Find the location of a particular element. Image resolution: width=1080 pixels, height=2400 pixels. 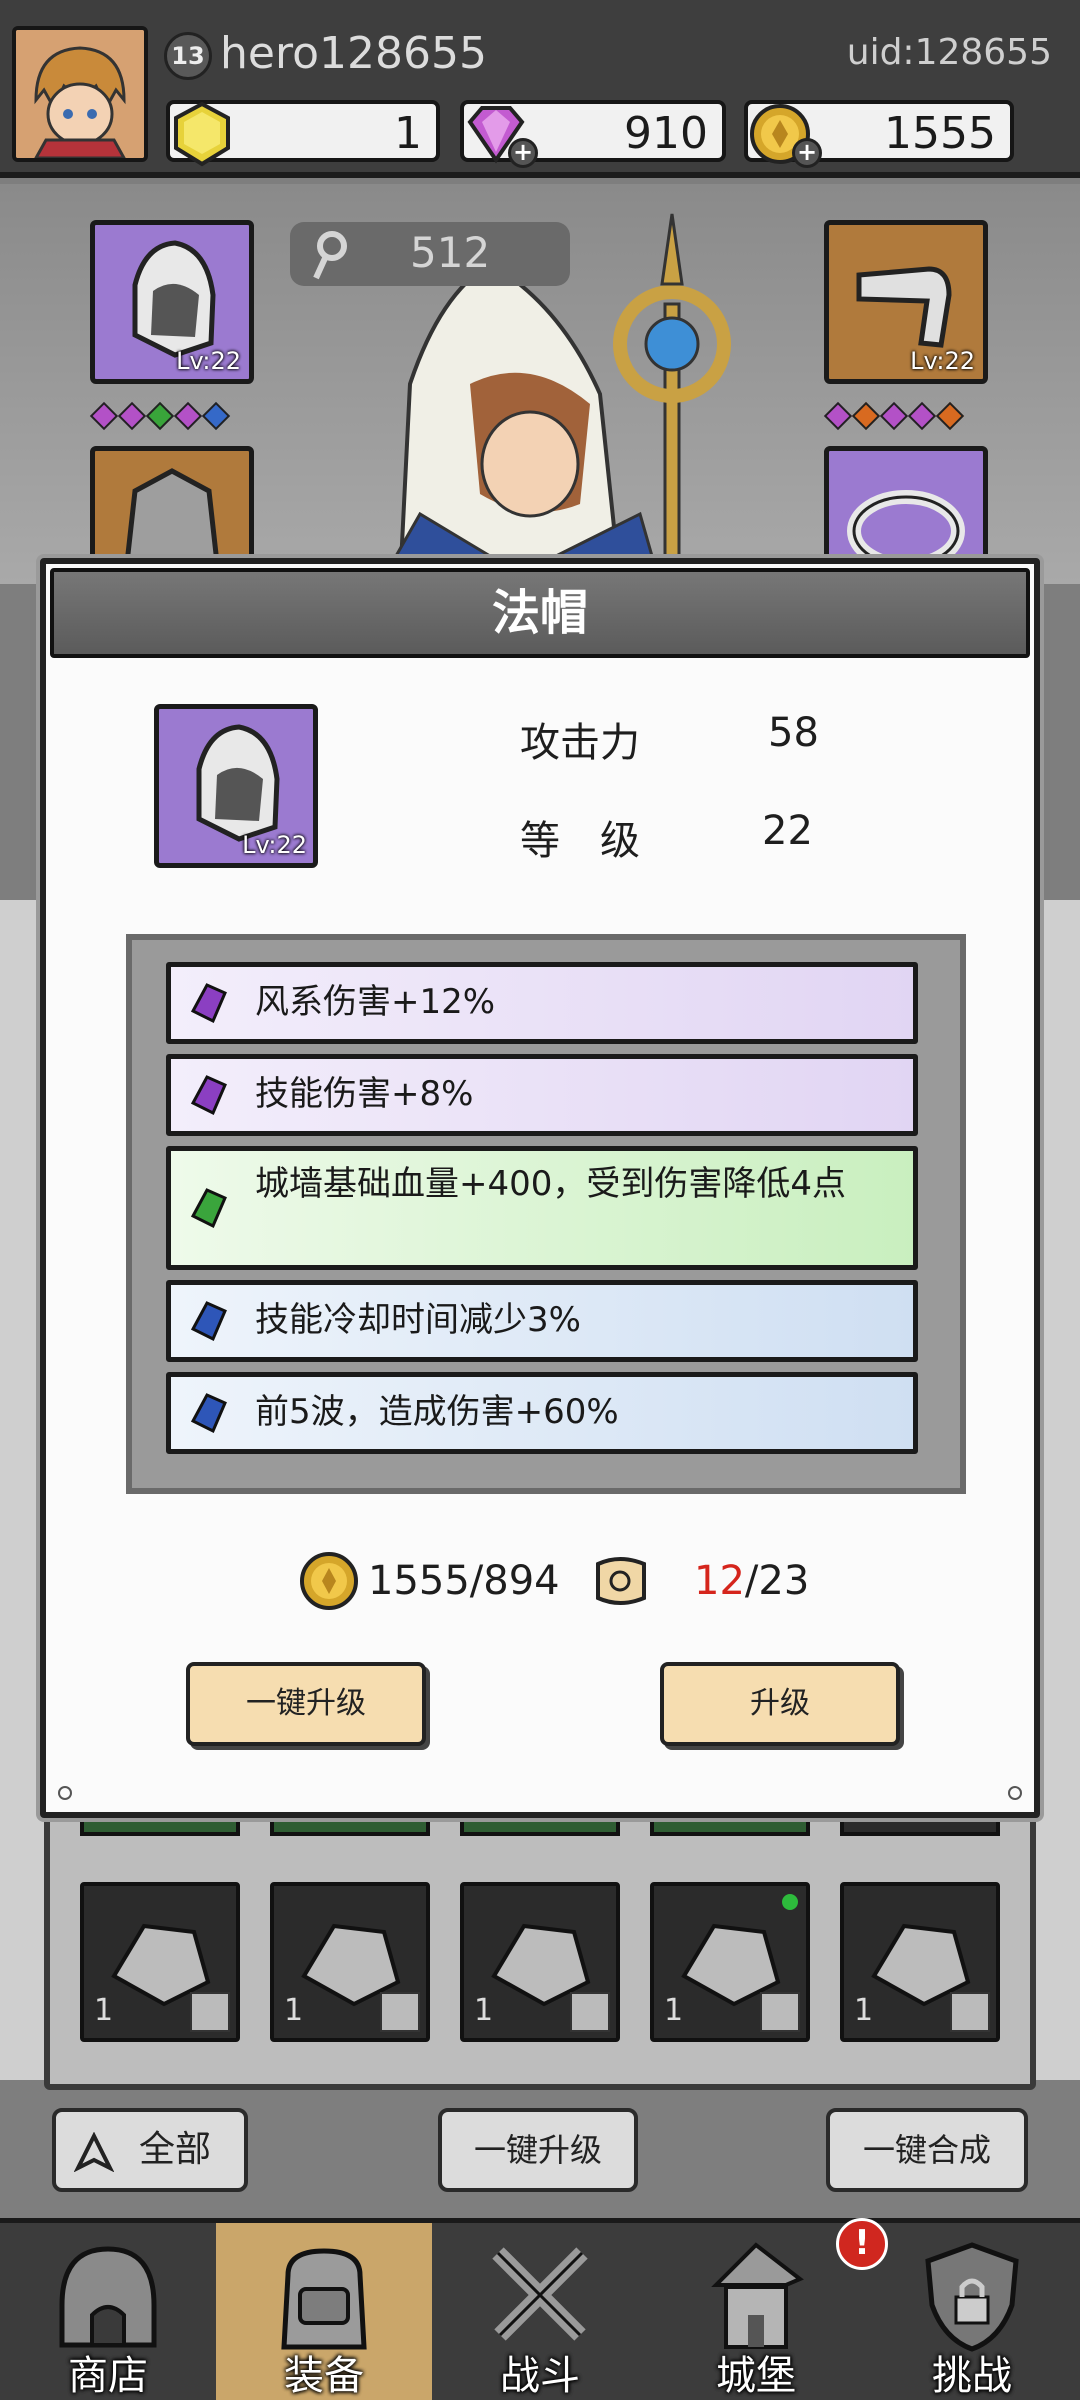

item-detail-icon: Lv:22 is located at coordinates (236, 786).